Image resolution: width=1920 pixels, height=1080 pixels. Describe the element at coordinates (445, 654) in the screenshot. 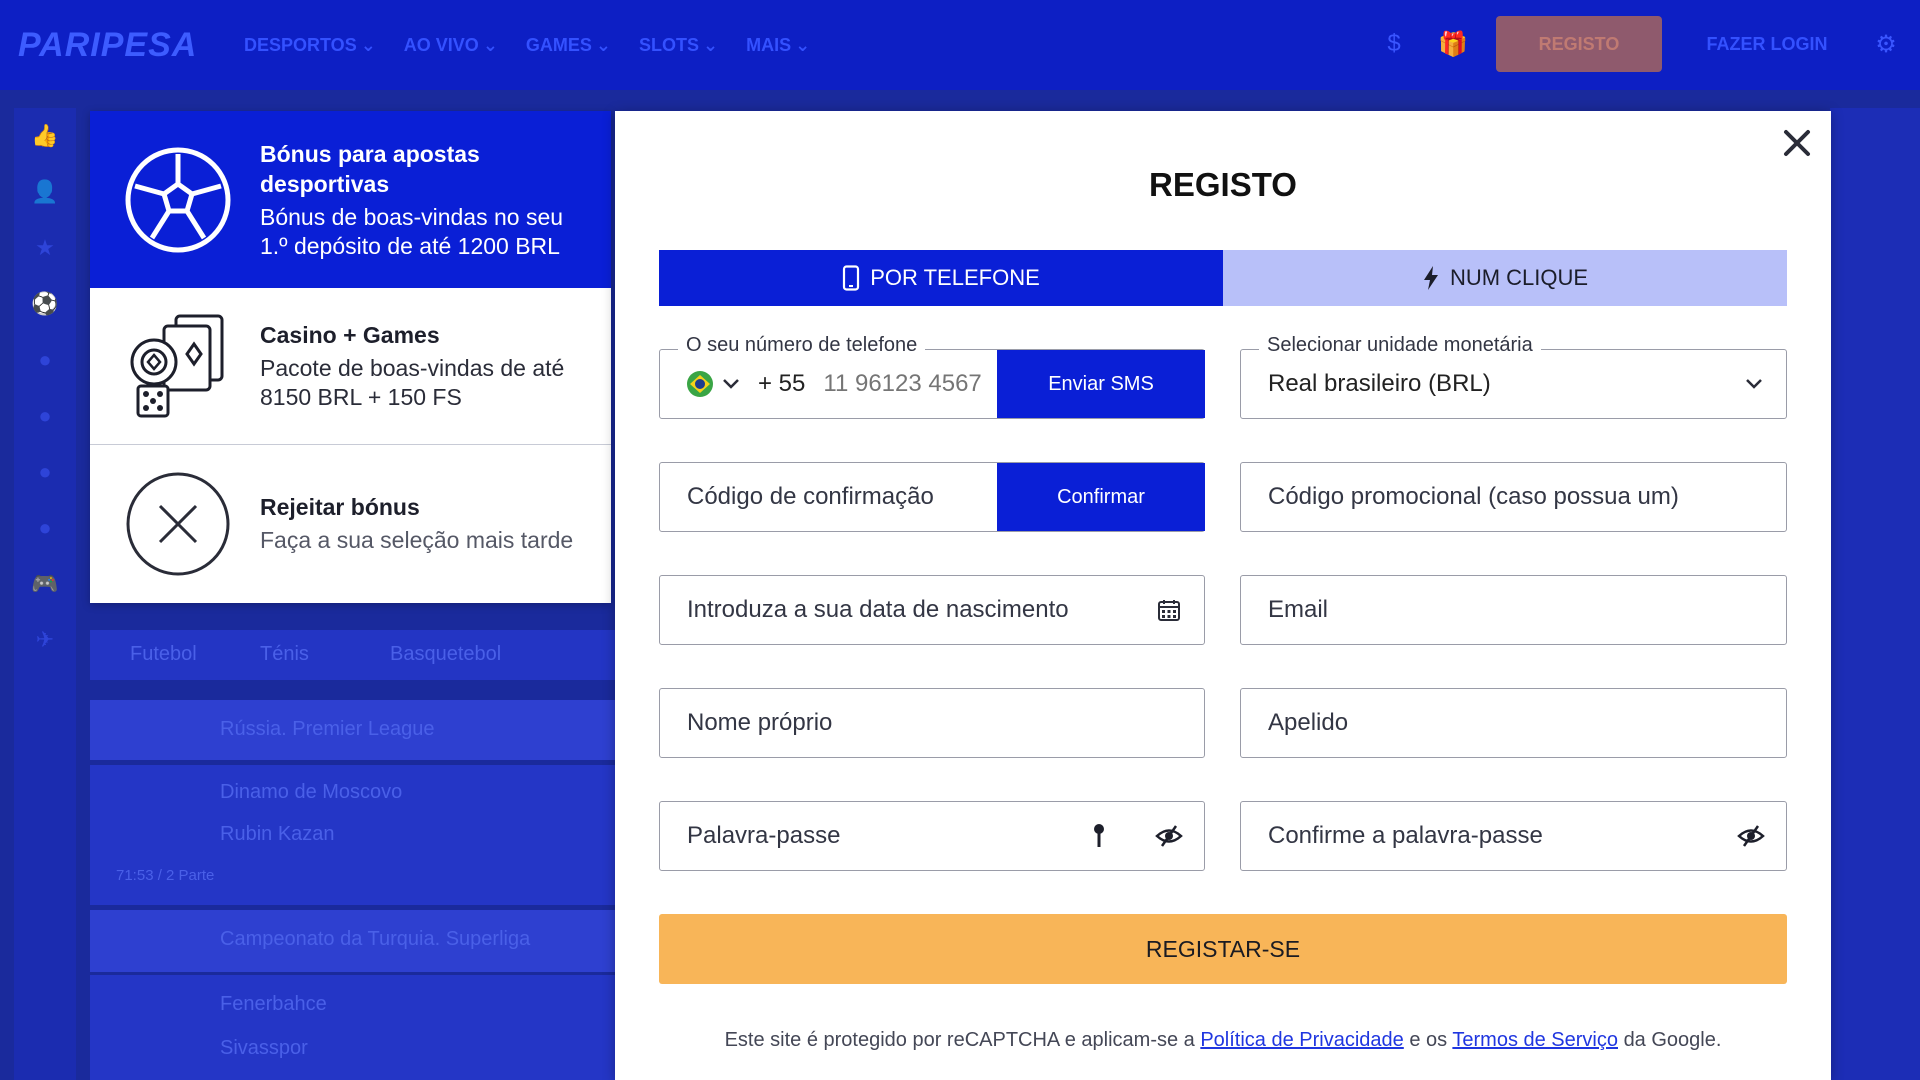

I see `tab-basketball: Basquetebol` at that location.